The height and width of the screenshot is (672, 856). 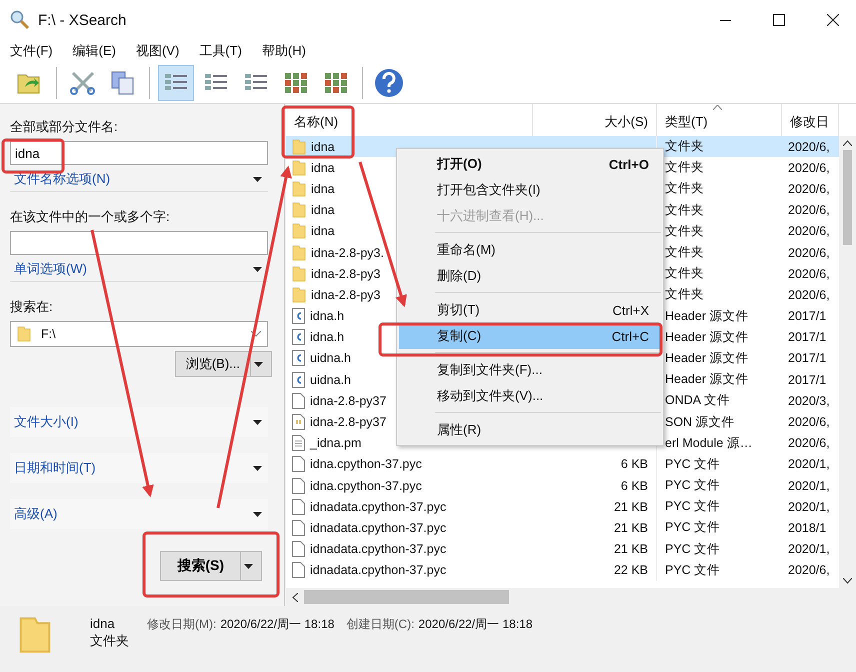 I want to click on section-link: 高级(A), so click(x=34, y=514).